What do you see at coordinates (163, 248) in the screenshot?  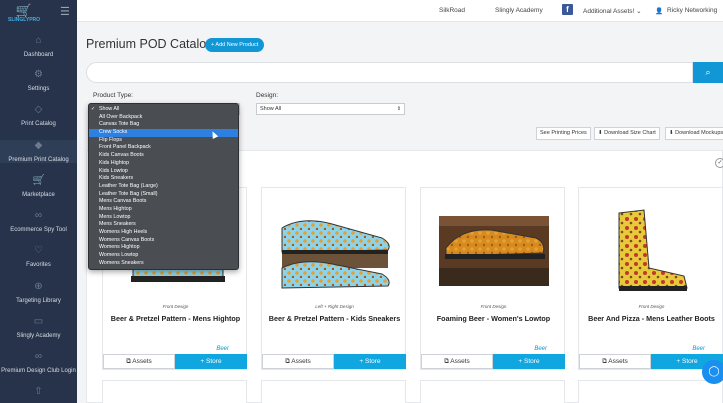 I see `dropdown-option: Womens Hightop` at bounding box center [163, 248].